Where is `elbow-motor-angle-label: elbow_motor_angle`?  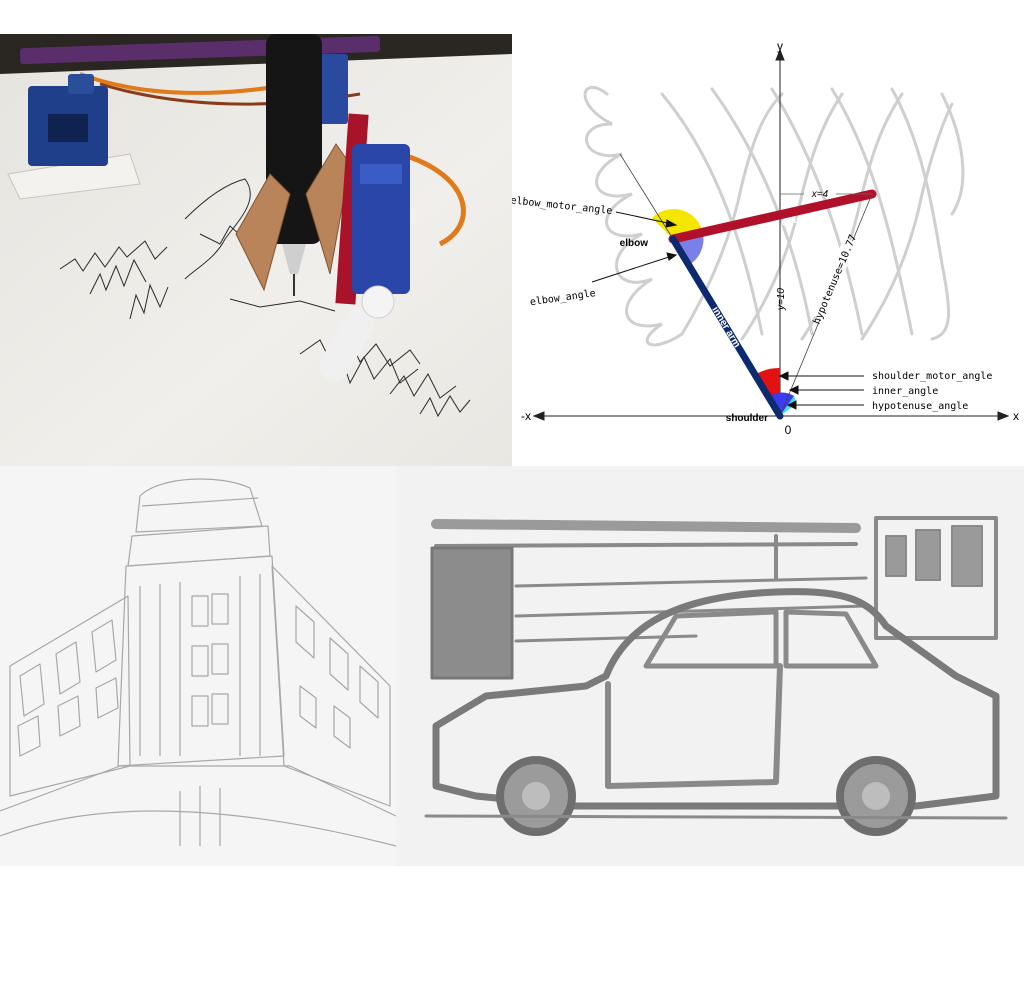 elbow-motor-angle-label: elbow_motor_angle is located at coordinates (562, 206).